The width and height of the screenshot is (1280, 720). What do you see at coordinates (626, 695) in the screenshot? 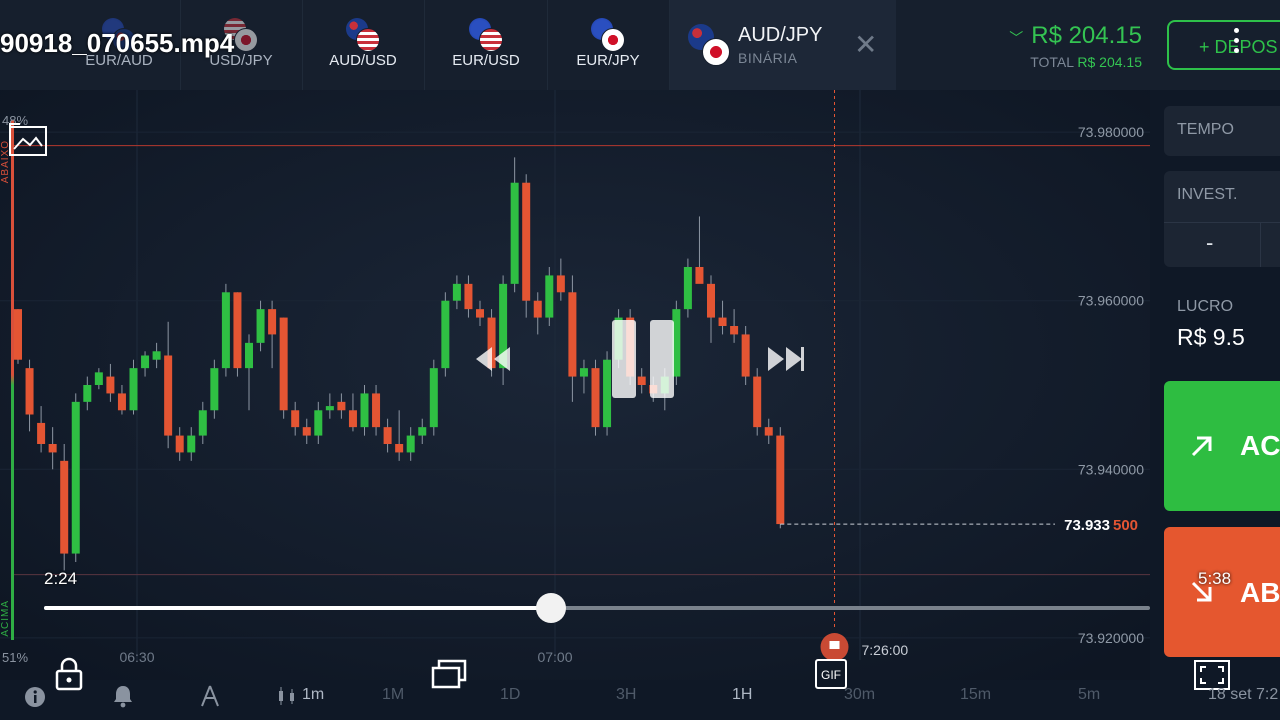
I see `timeframe-3H: 3H` at bounding box center [626, 695].